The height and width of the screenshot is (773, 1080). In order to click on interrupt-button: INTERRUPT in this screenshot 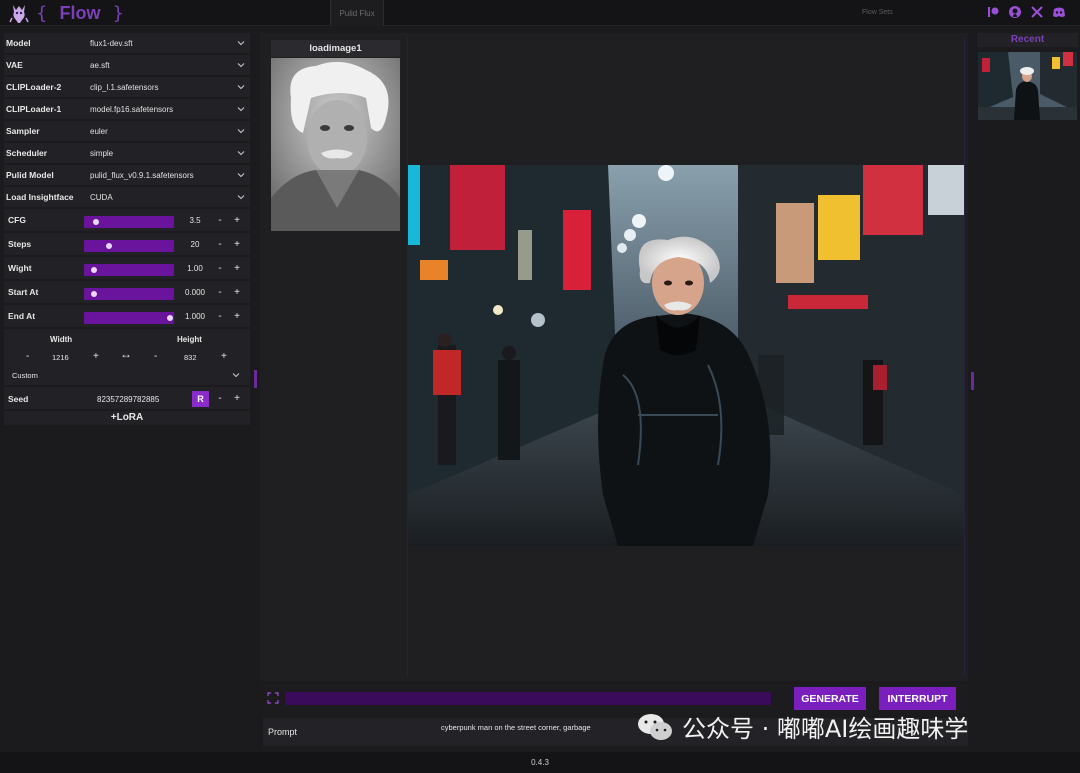, I will do `click(917, 698)`.